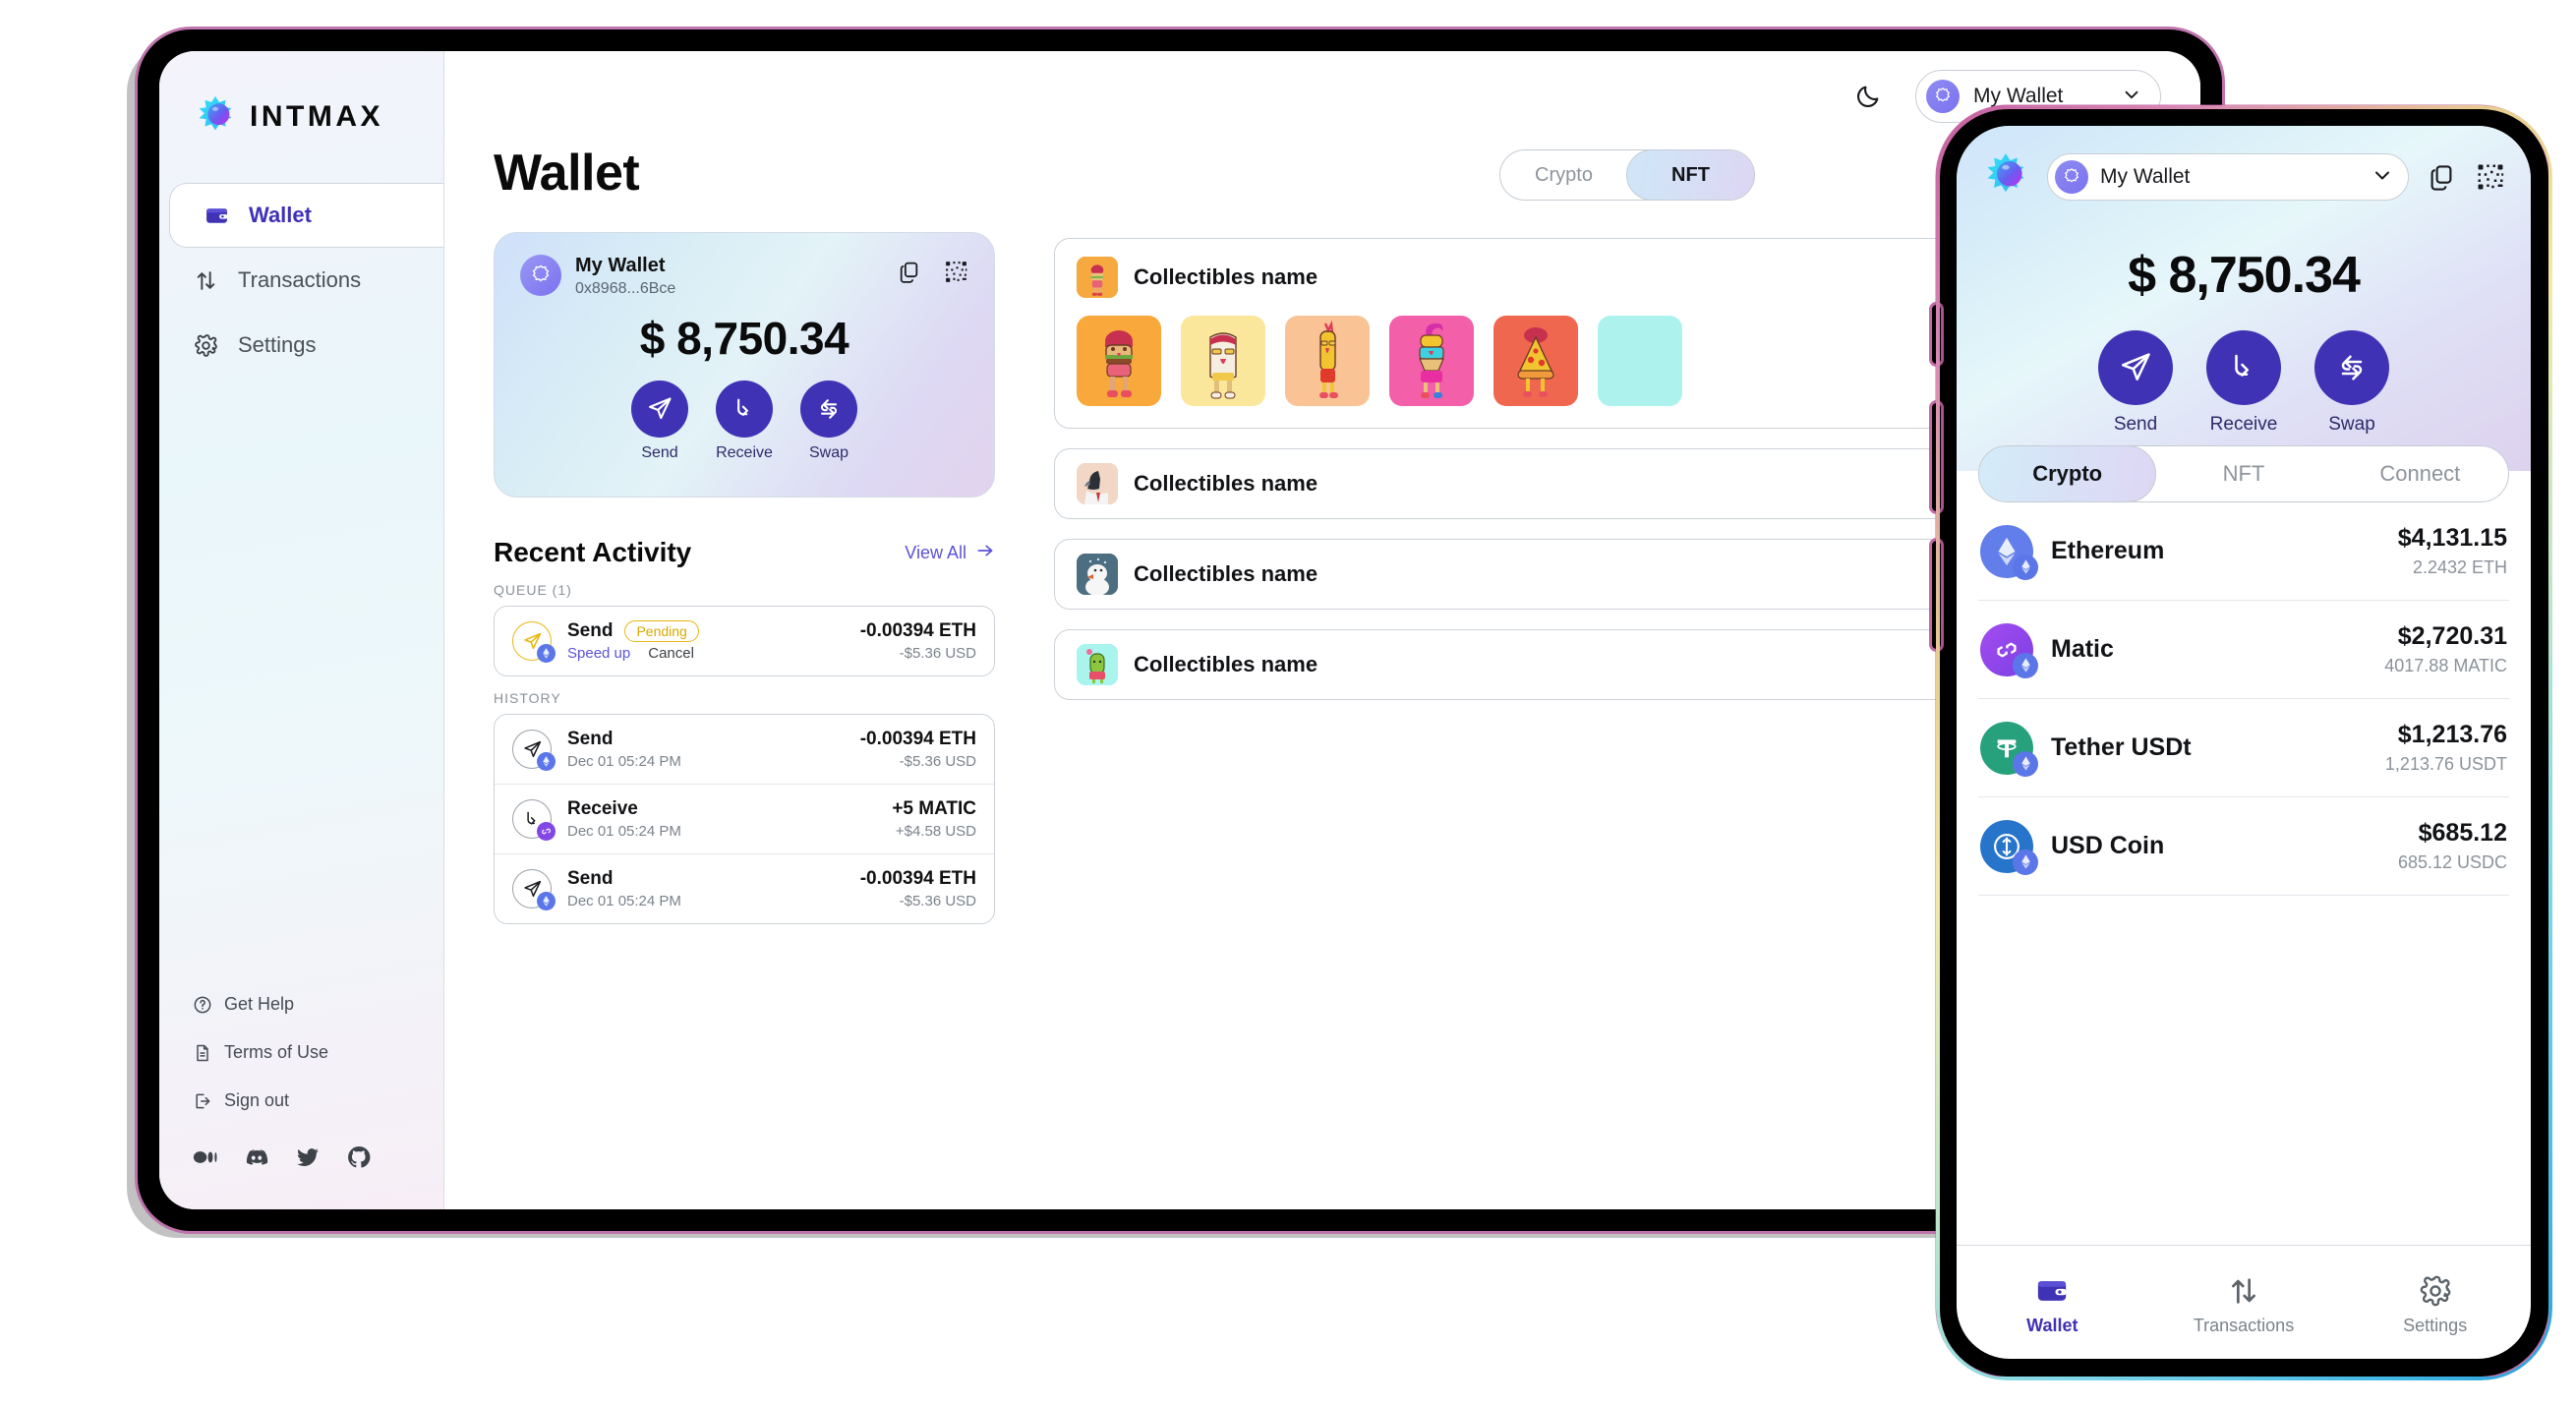  What do you see at coordinates (598, 653) in the screenshot?
I see `speed-up-link: Speed up` at bounding box center [598, 653].